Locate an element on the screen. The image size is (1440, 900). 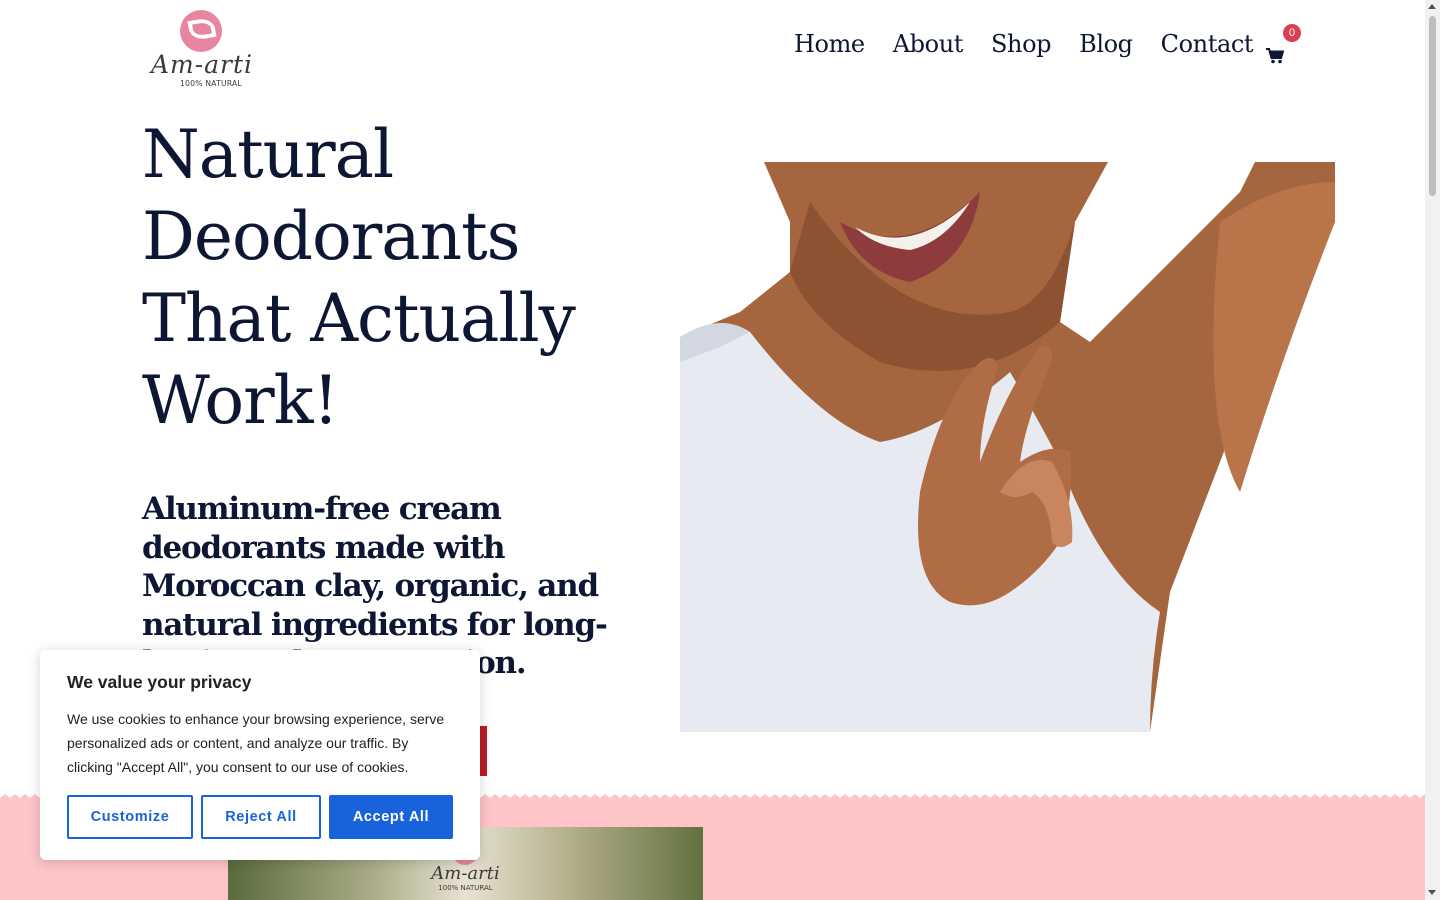
logo-name: Am-arti is located at coordinates (202, 64).